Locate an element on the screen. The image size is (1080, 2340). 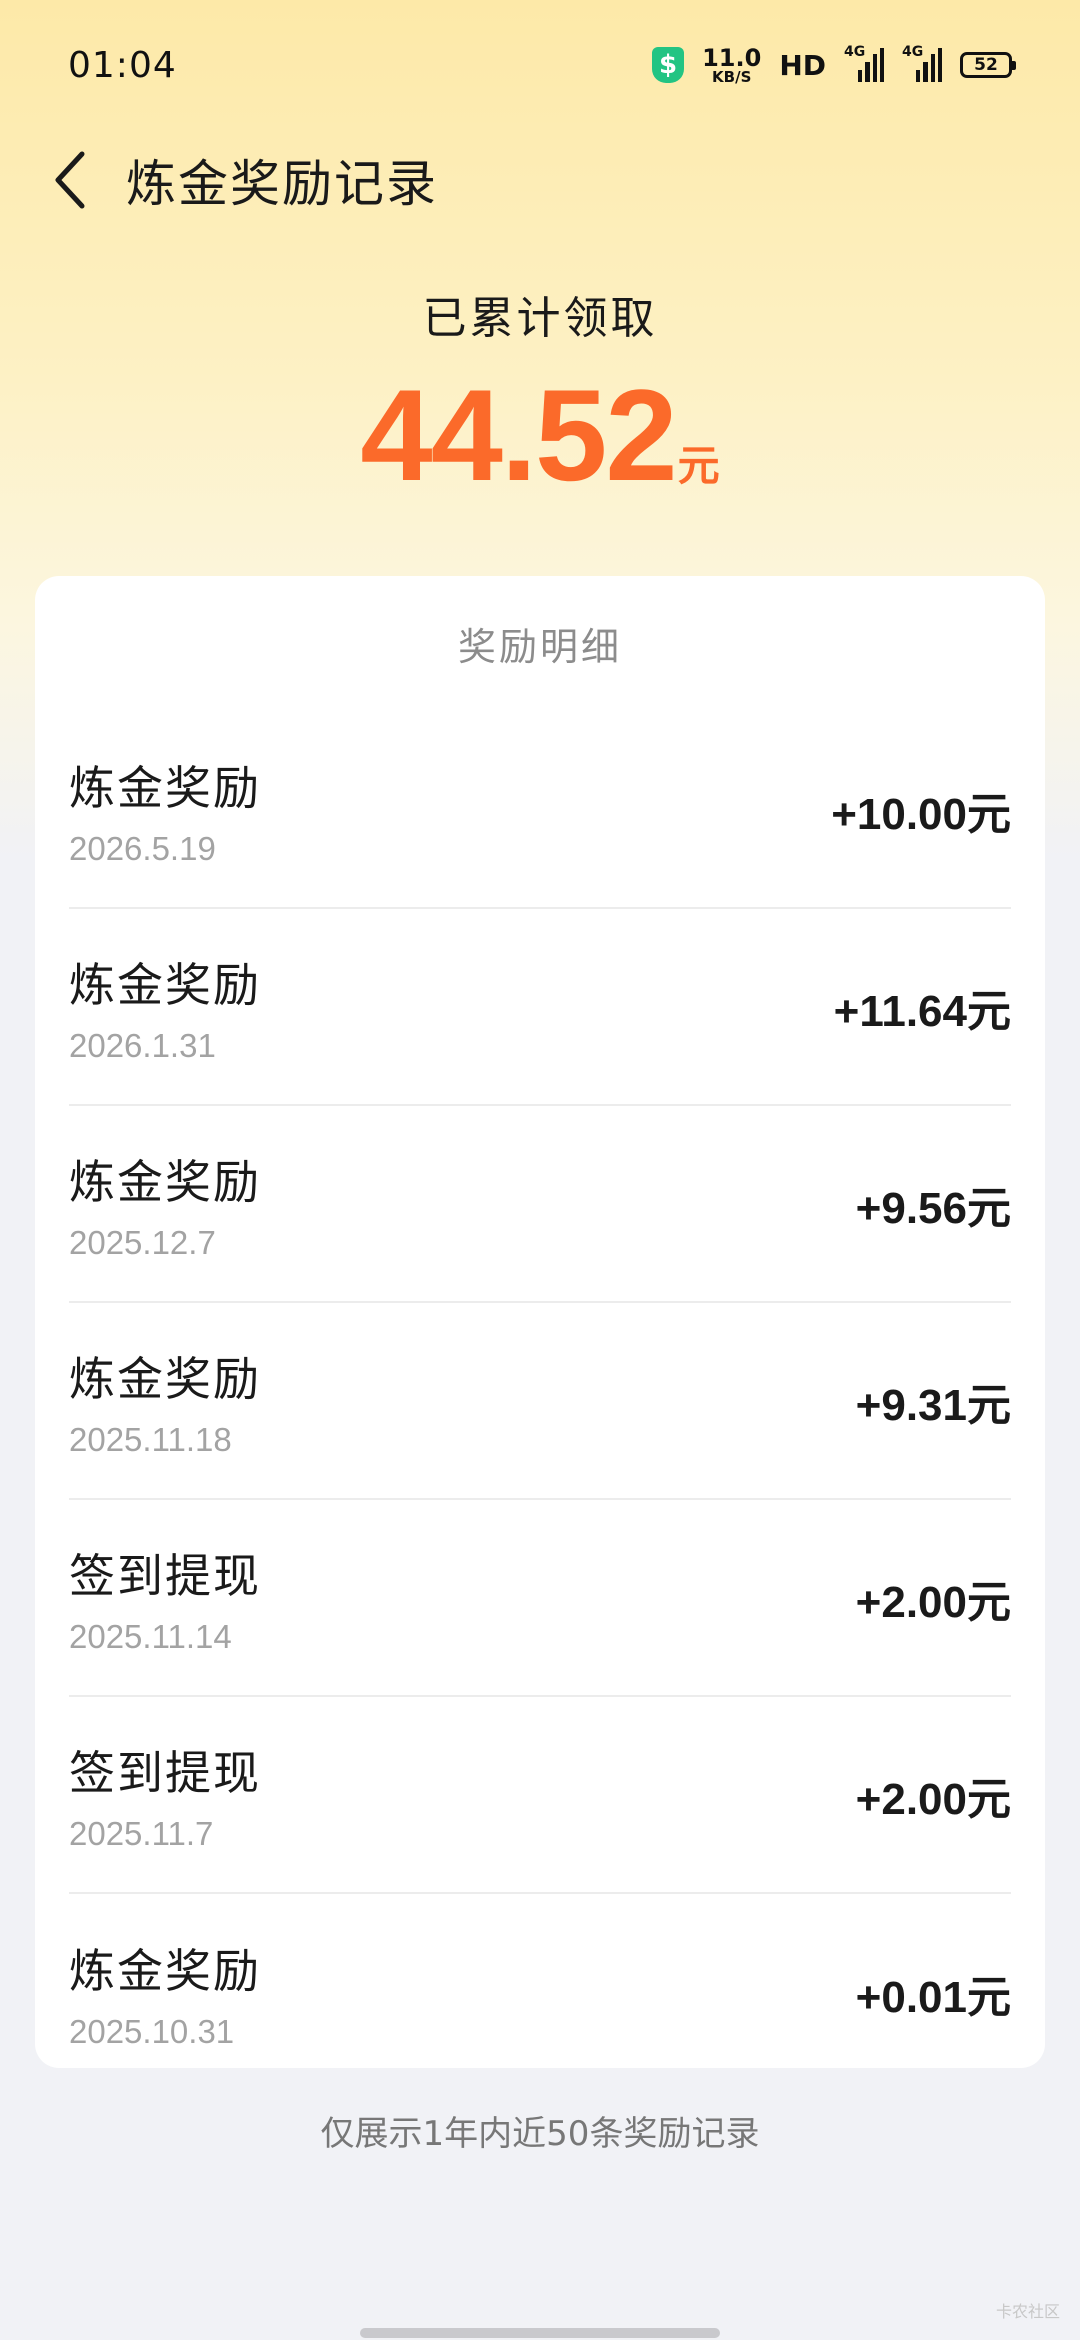
reward-amount: +9.31元 is located at coordinates (933, 1405).